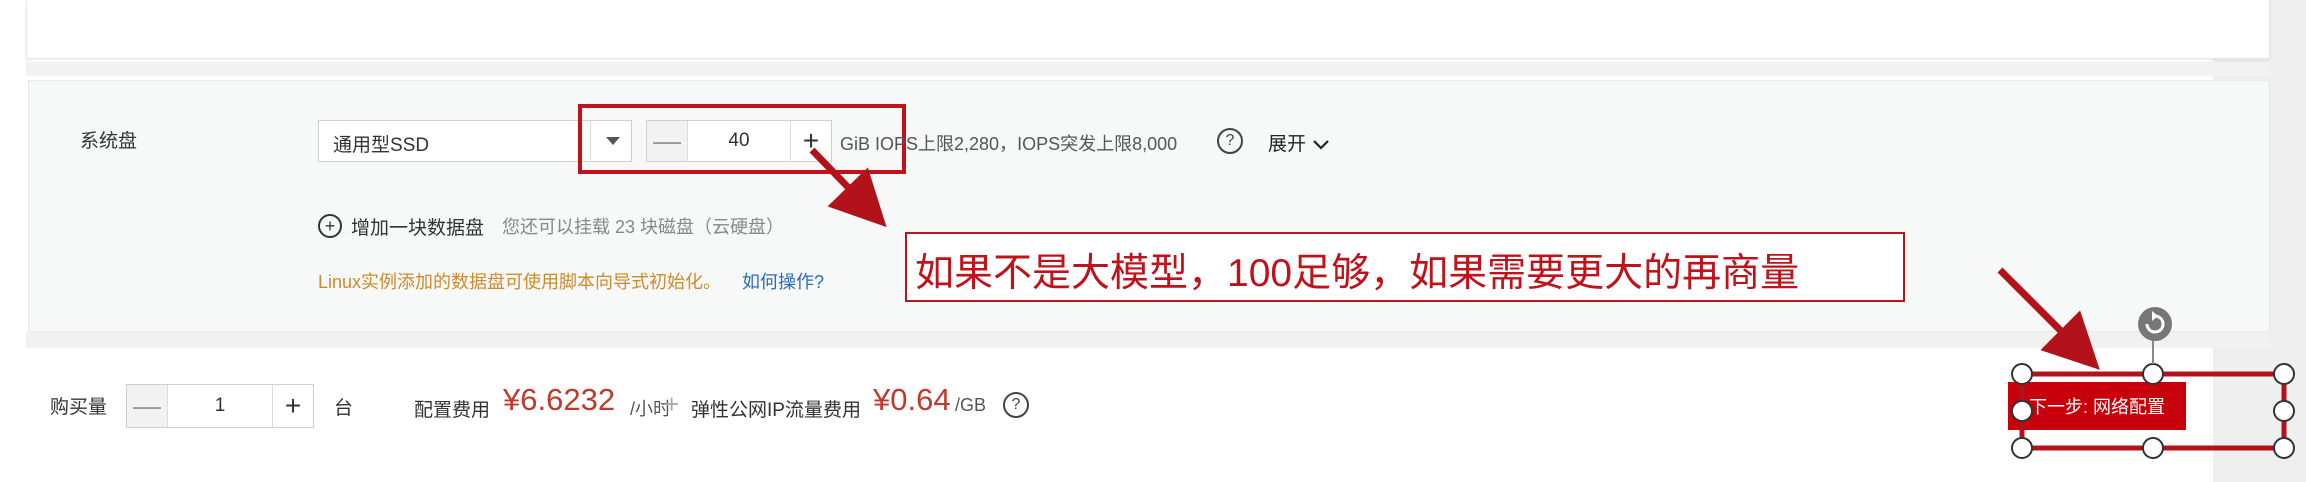  I want to click on rotate-icon, so click(2155, 324).